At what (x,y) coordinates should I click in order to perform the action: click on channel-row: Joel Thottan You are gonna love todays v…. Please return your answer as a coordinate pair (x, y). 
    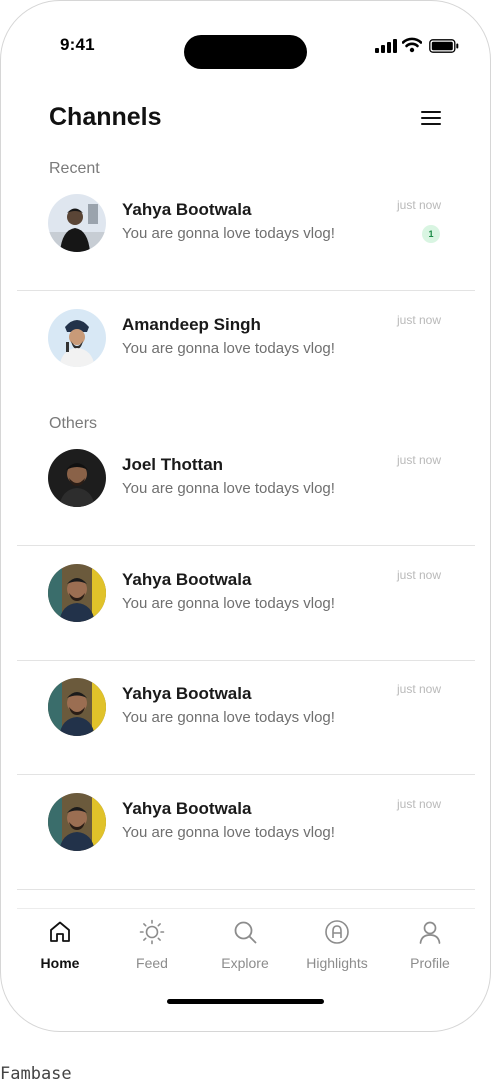
    Looking at the image, I should click on (246, 488).